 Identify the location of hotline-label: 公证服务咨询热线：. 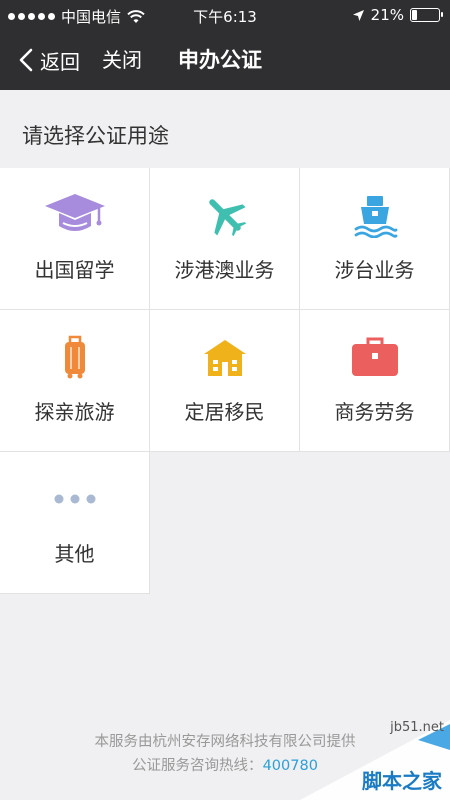
(197, 766).